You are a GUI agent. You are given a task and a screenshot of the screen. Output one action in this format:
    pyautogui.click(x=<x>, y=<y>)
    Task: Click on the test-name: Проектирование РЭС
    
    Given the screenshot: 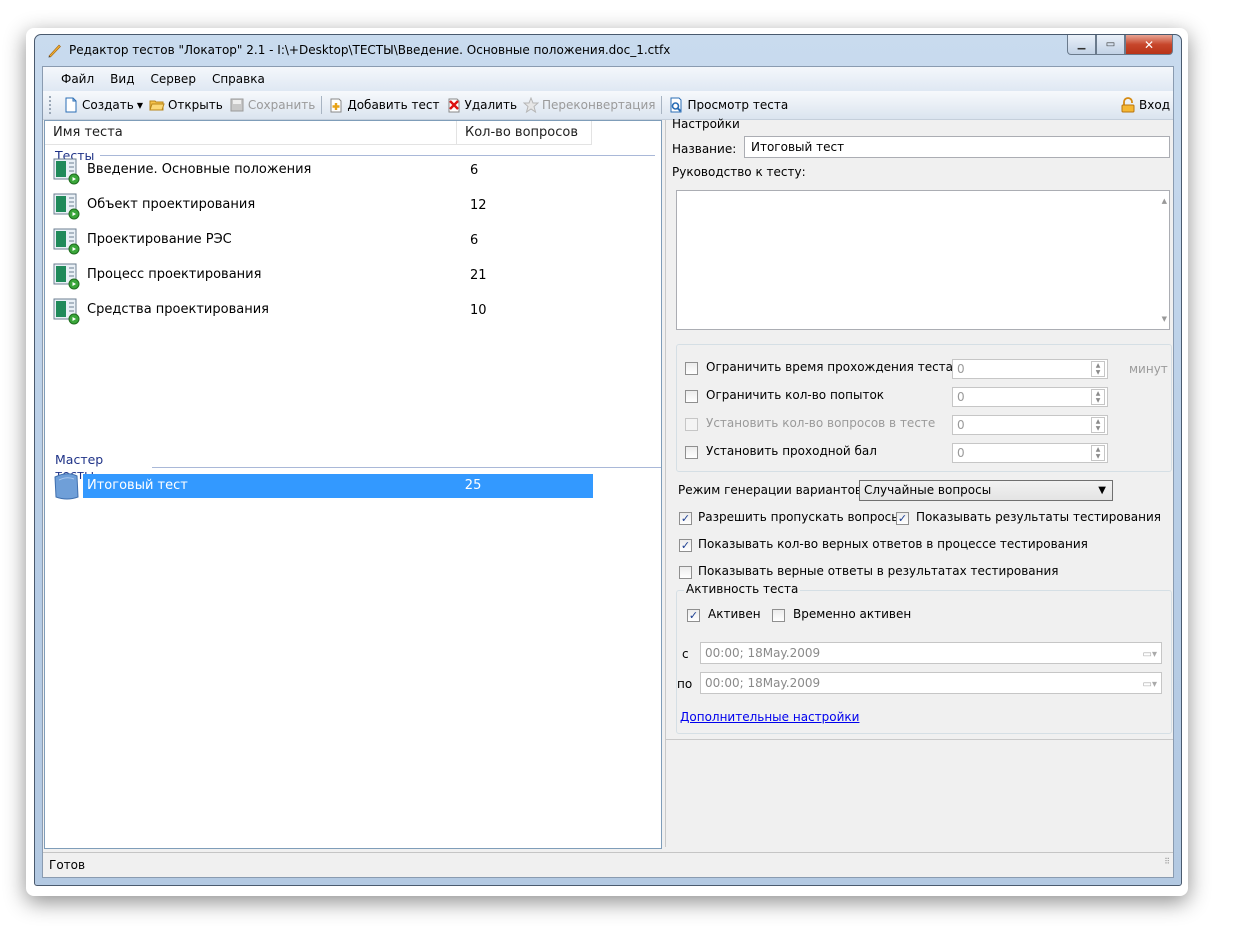 What is the action you would take?
    pyautogui.click(x=159, y=239)
    